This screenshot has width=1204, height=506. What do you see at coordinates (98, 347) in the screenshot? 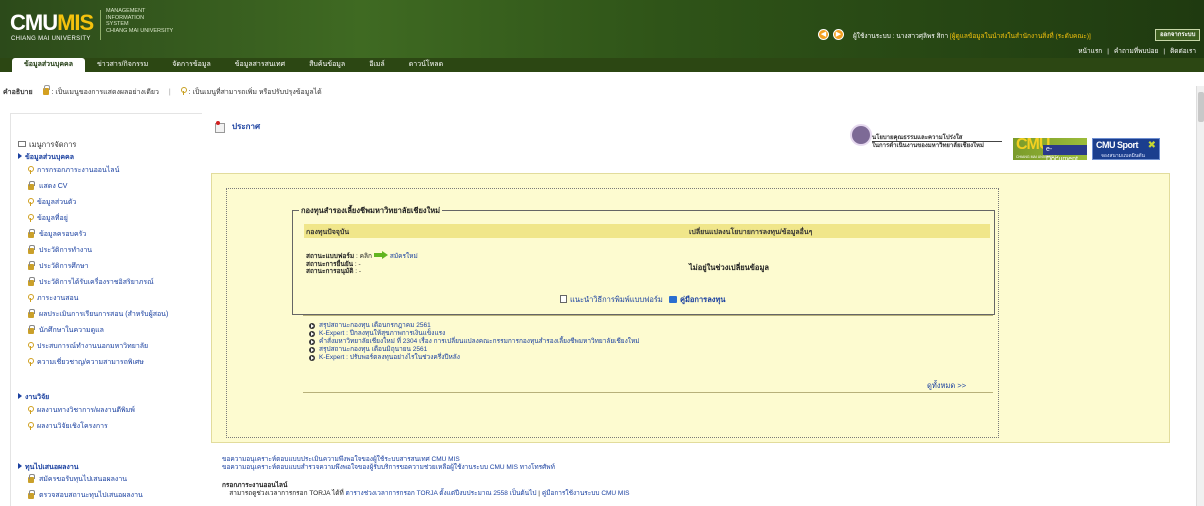
I see `sidebar-item-external-exp: ประสบการณ์ทำงานนอกมหาวิทยาลัย` at bounding box center [98, 347].